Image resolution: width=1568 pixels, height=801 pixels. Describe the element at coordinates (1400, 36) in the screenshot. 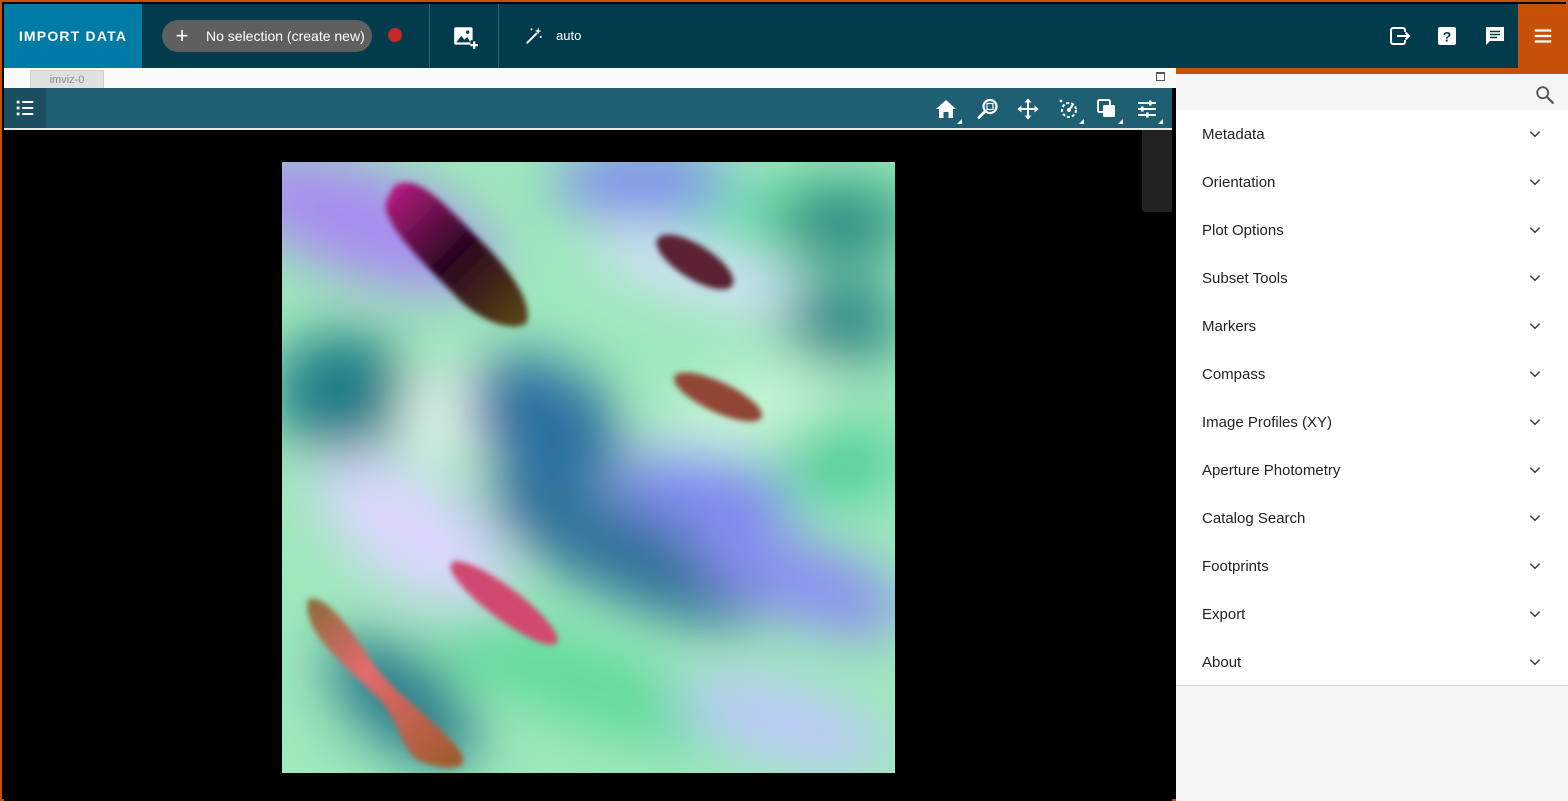

I see `export-icon` at that location.